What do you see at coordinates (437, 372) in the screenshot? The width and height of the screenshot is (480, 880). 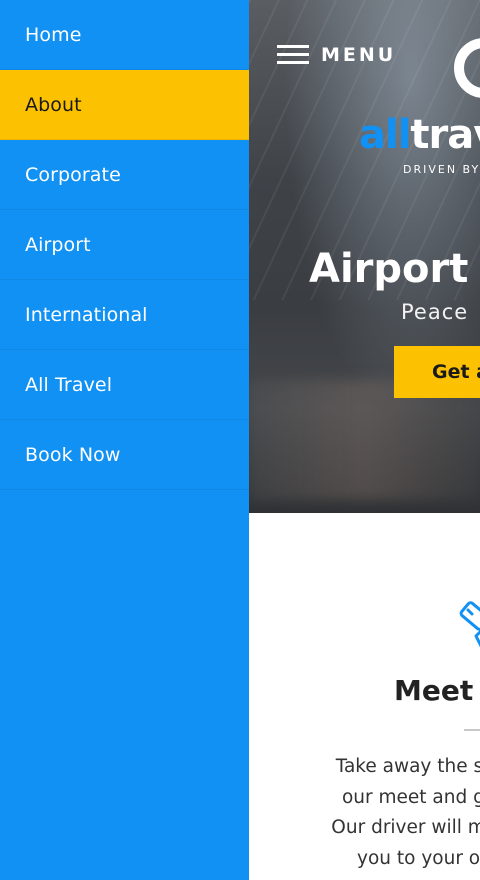 I see `cta-button: Get a` at bounding box center [437, 372].